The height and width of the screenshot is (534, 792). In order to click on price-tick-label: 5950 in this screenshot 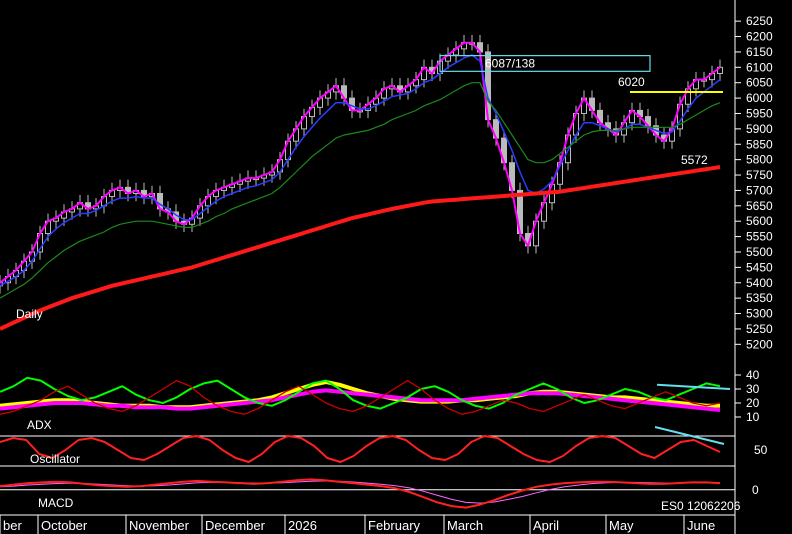, I will do `click(759, 113)`.